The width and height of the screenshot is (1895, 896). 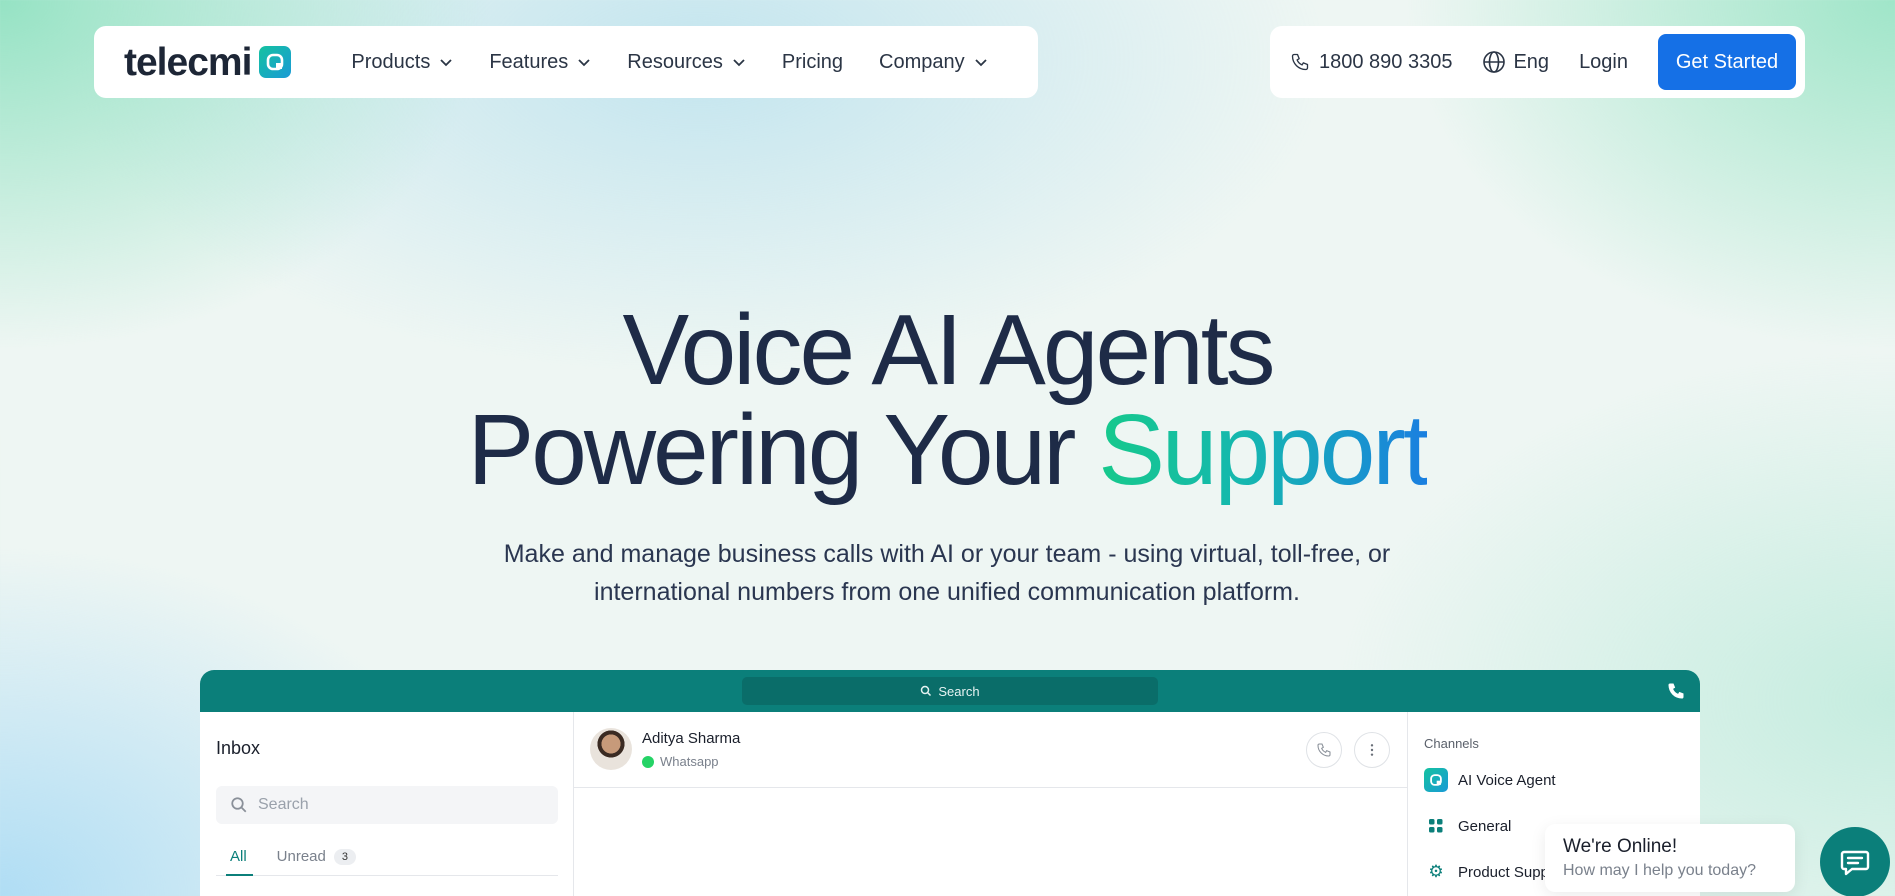 I want to click on channel-label: General, so click(x=1485, y=826).